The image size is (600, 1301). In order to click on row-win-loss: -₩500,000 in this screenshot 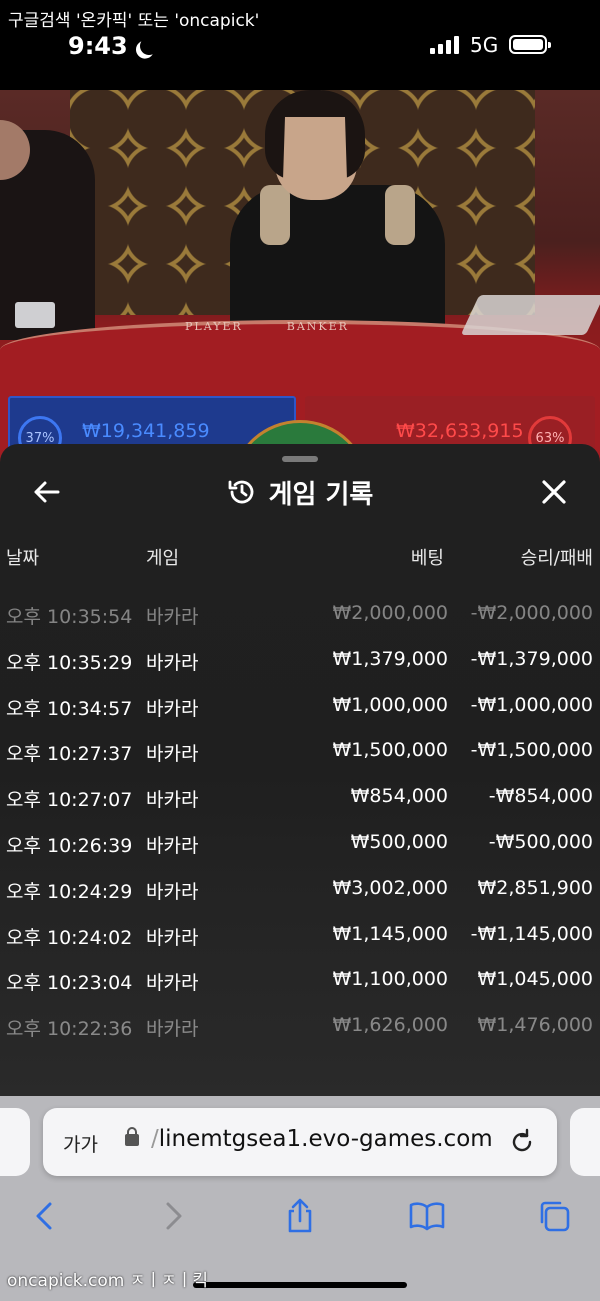, I will do `click(540, 841)`.